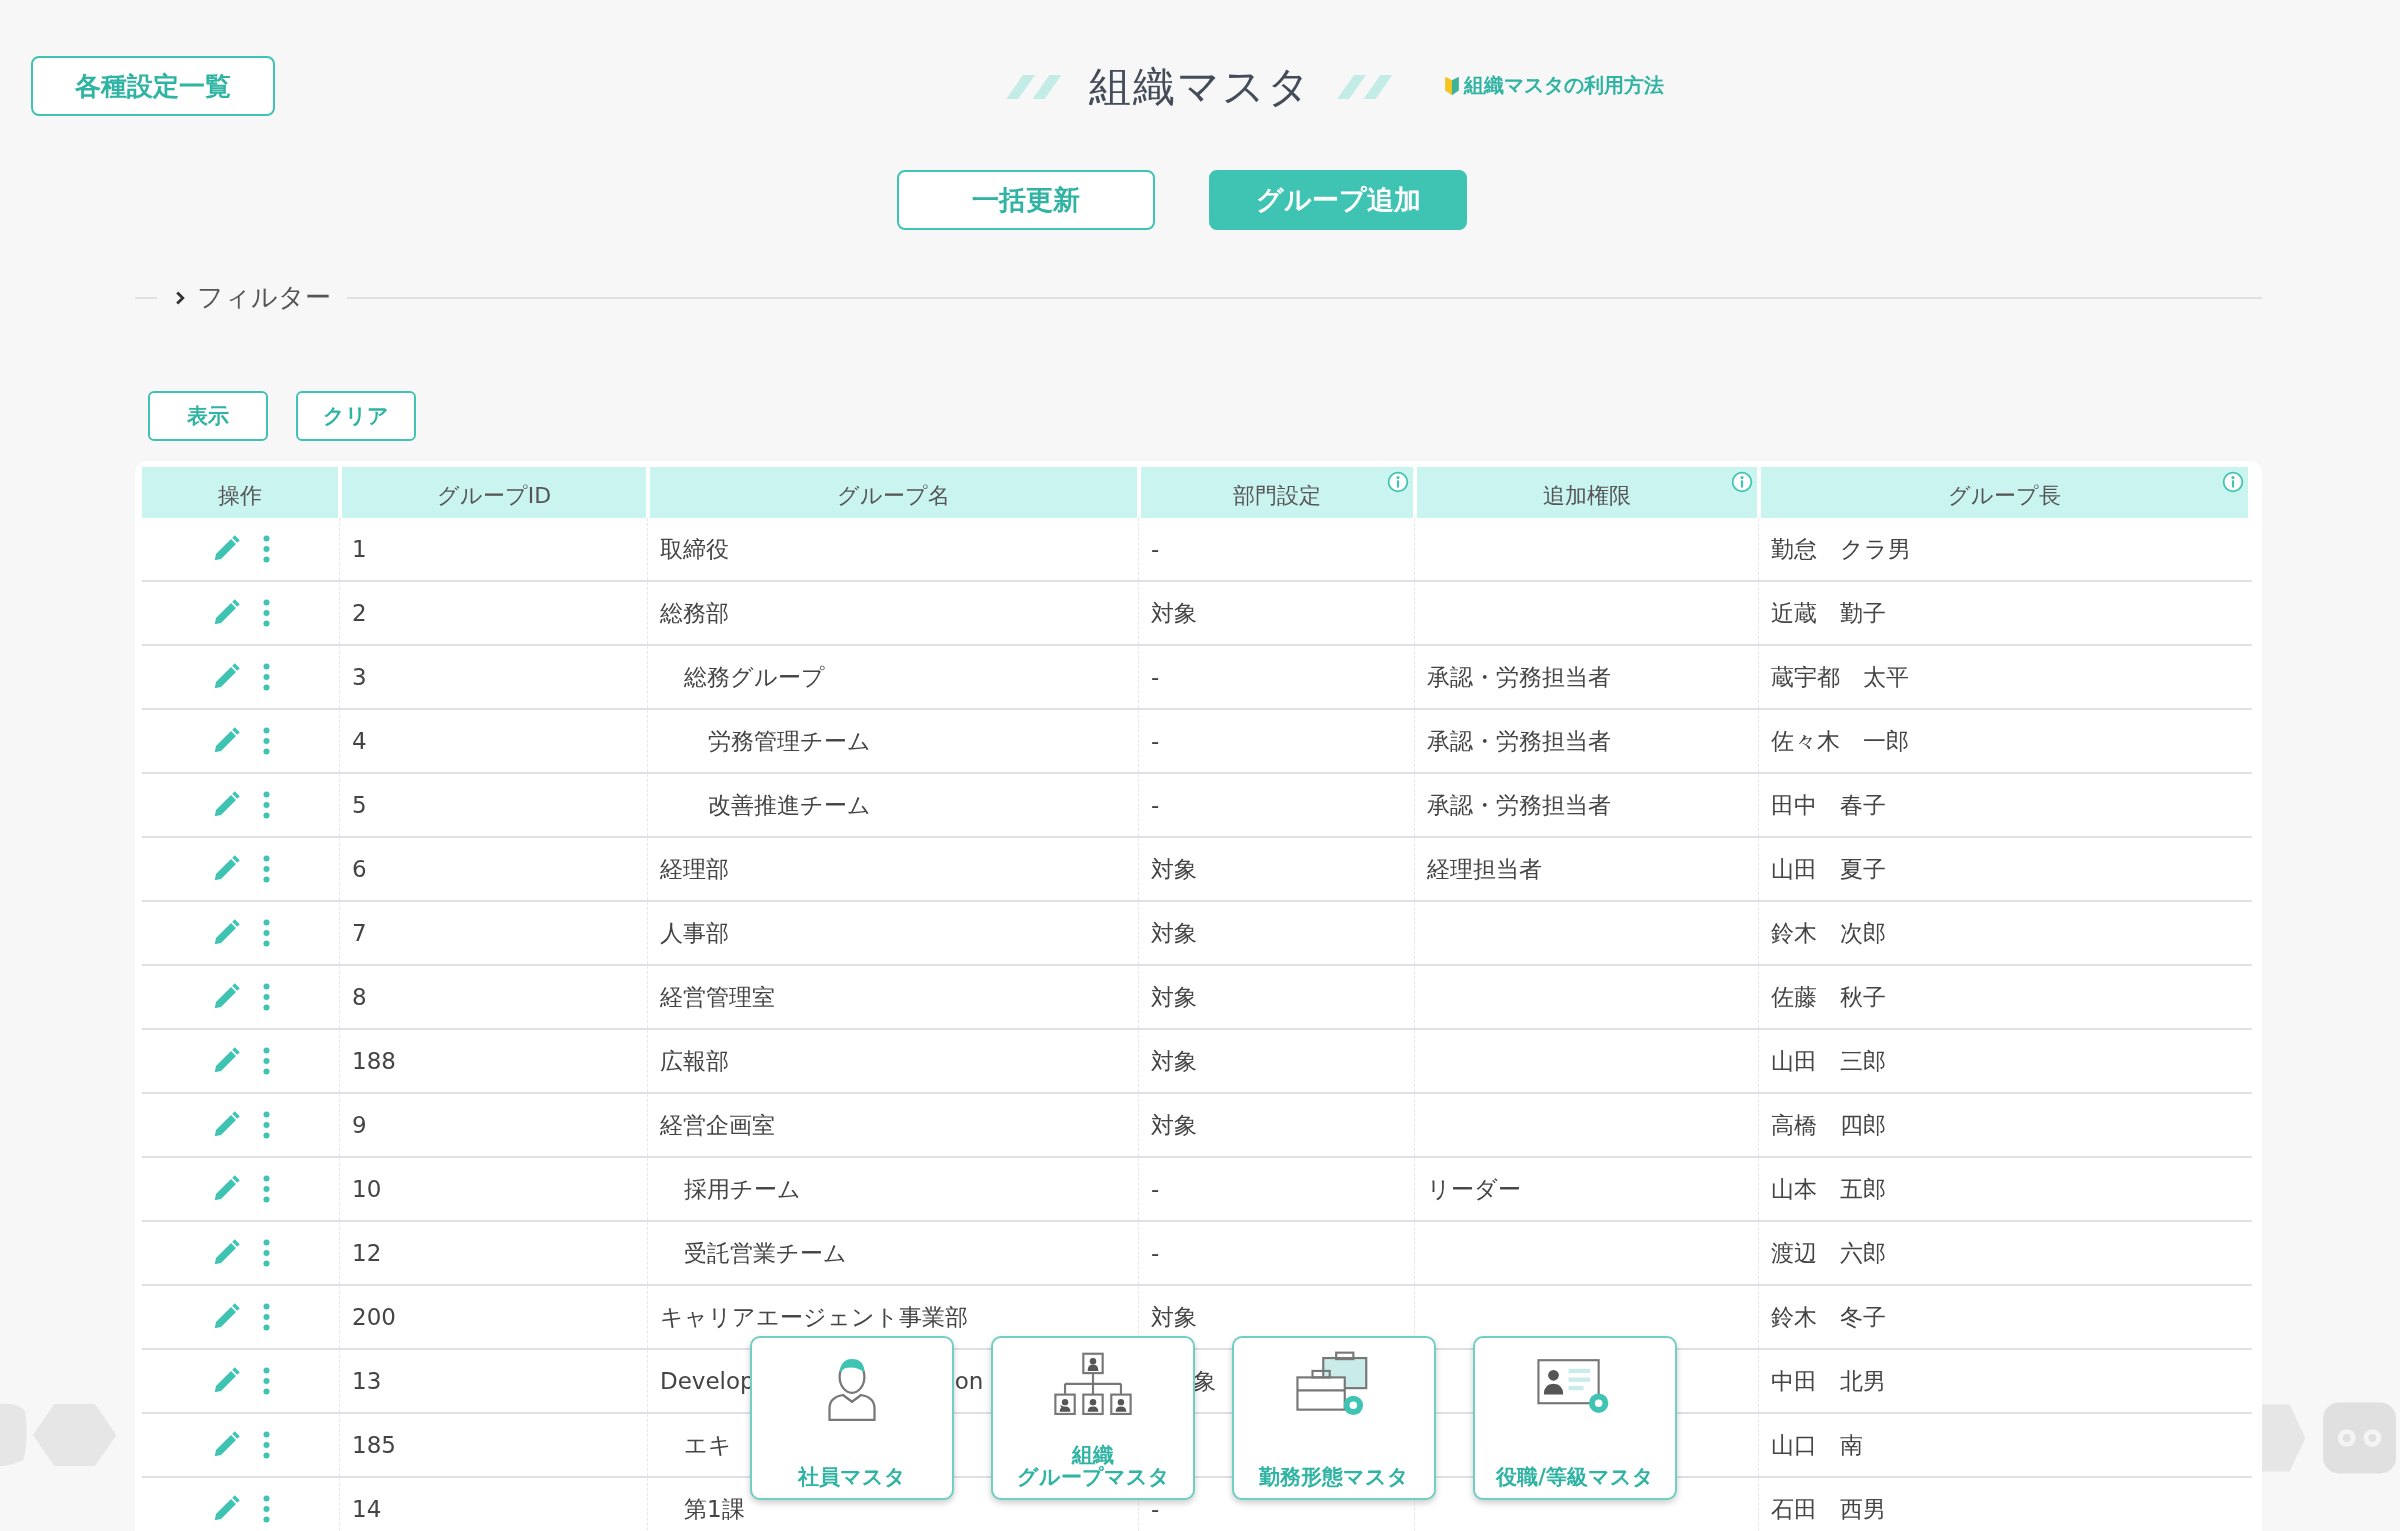 The height and width of the screenshot is (1531, 2400). Describe the element at coordinates (153, 86) in the screenshot. I see `settings-list-button: 各種設定一覧` at that location.